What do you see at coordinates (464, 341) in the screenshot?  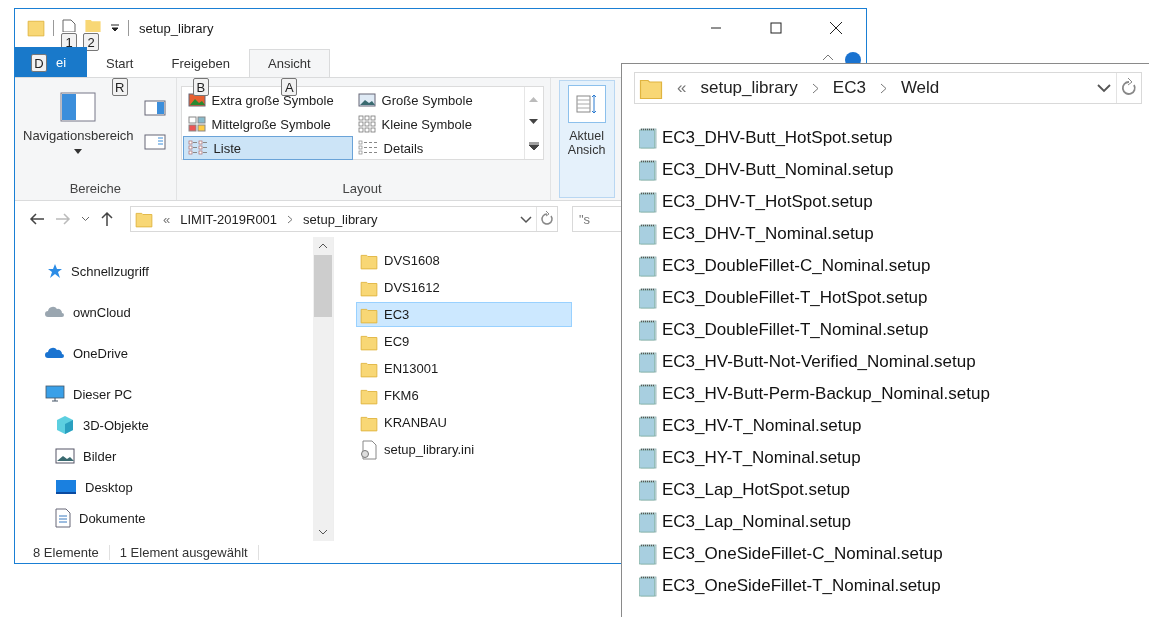 I see `file-item: EC9` at bounding box center [464, 341].